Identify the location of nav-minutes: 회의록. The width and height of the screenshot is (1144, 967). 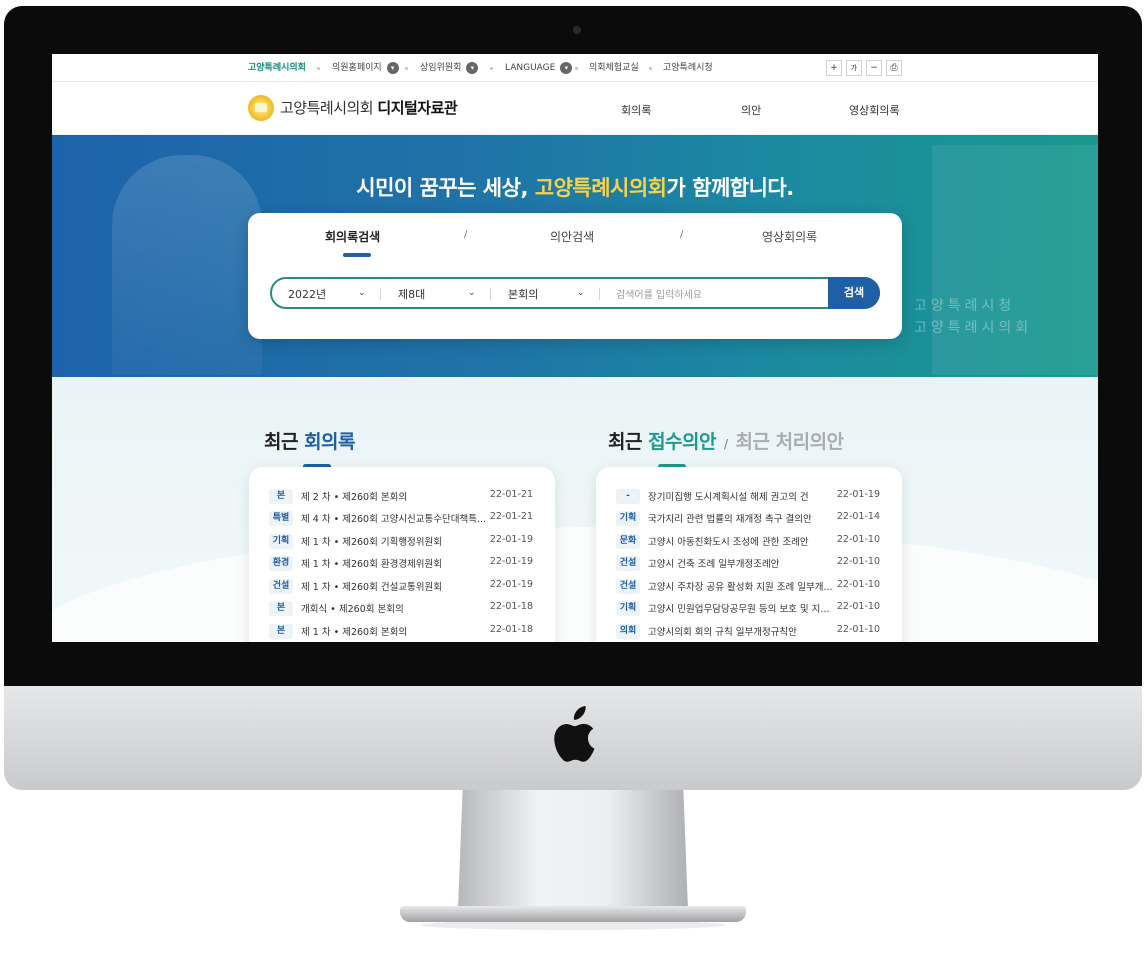
(636, 110).